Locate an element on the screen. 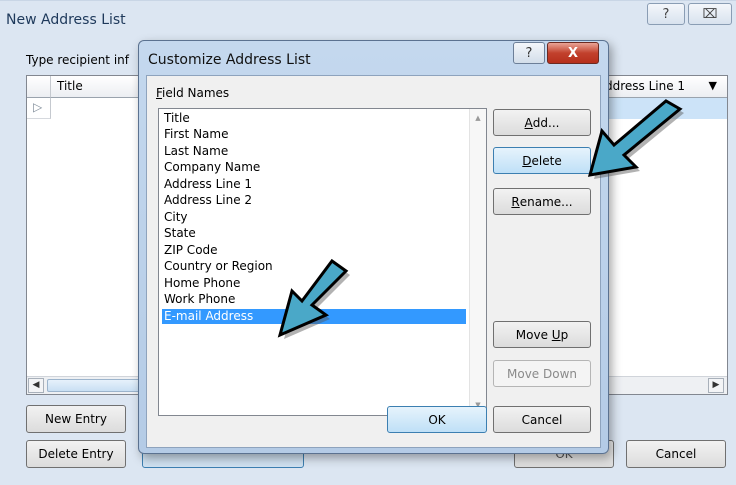 This screenshot has height=485, width=736. field-names-label-text: ield Names is located at coordinates (196, 93).